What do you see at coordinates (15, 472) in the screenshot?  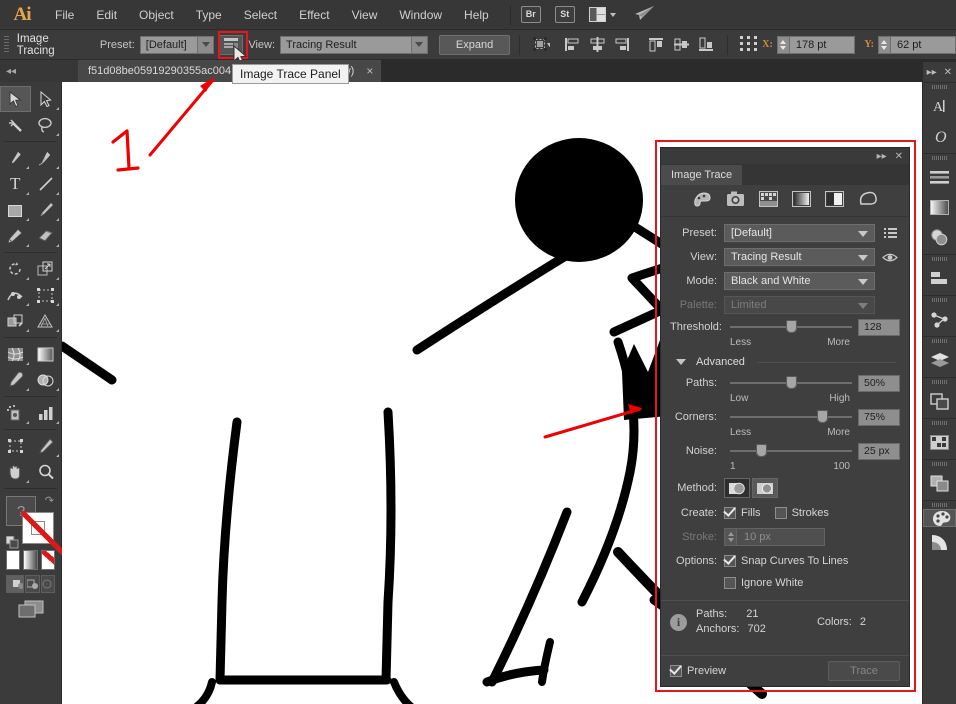 I see `tool-hand` at bounding box center [15, 472].